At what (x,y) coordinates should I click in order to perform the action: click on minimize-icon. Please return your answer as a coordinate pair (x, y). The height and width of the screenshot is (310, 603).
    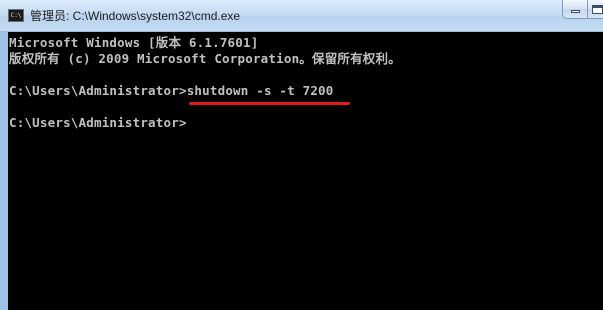
    Looking at the image, I should click on (575, 11).